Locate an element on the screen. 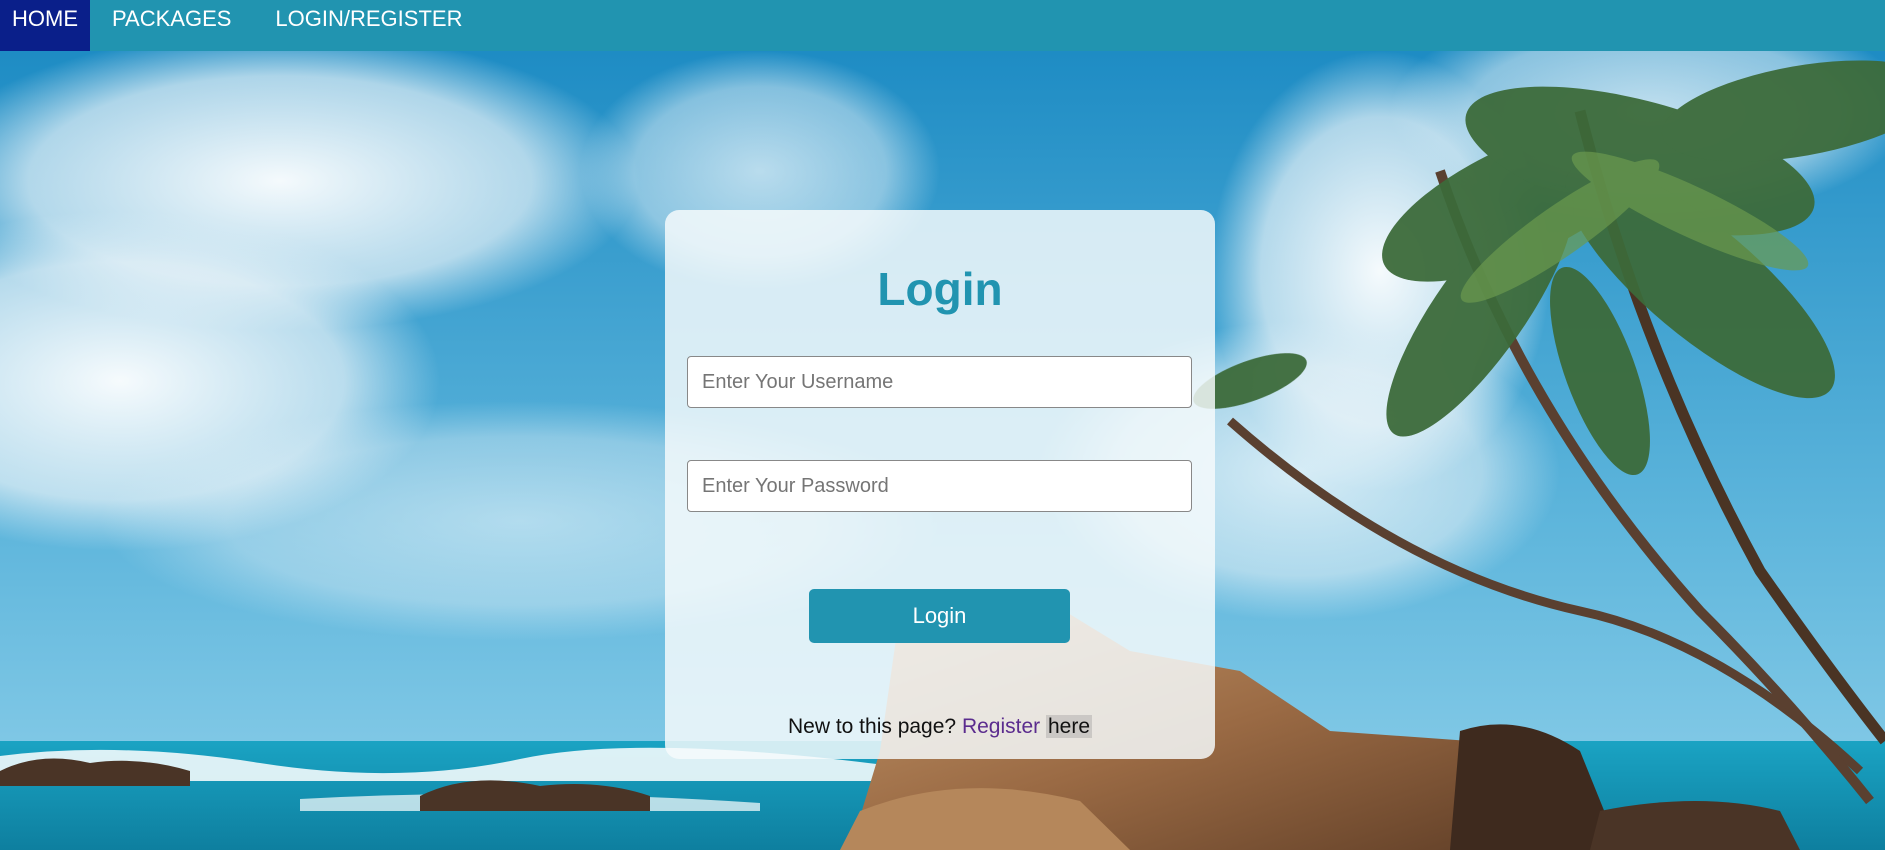 Image resolution: width=1885 pixels, height=850 pixels. username-input is located at coordinates (939, 382).